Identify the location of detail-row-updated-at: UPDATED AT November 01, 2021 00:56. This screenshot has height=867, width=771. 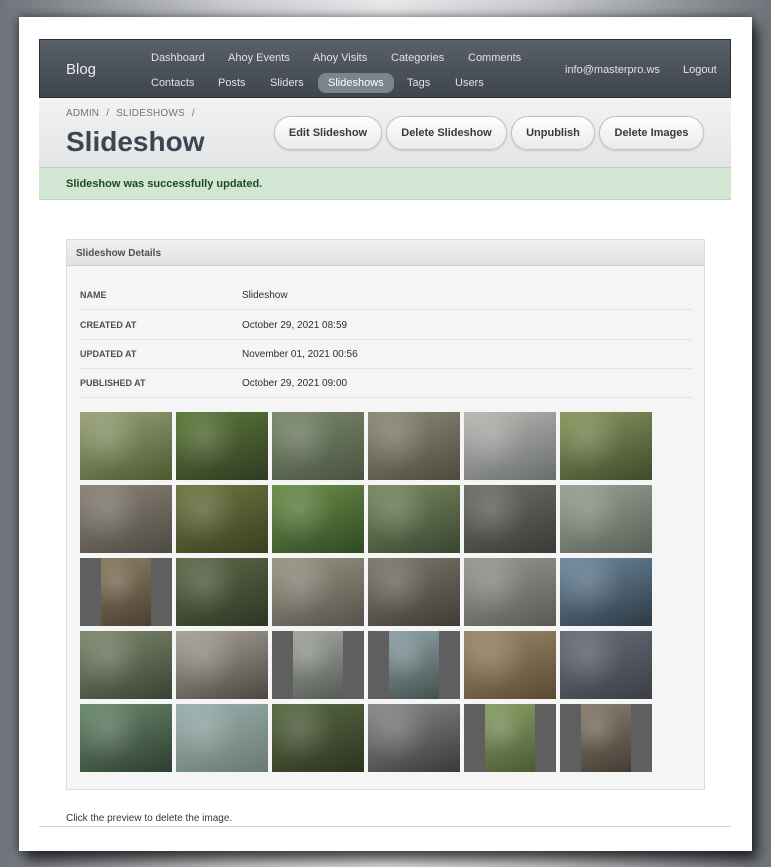
(386, 354).